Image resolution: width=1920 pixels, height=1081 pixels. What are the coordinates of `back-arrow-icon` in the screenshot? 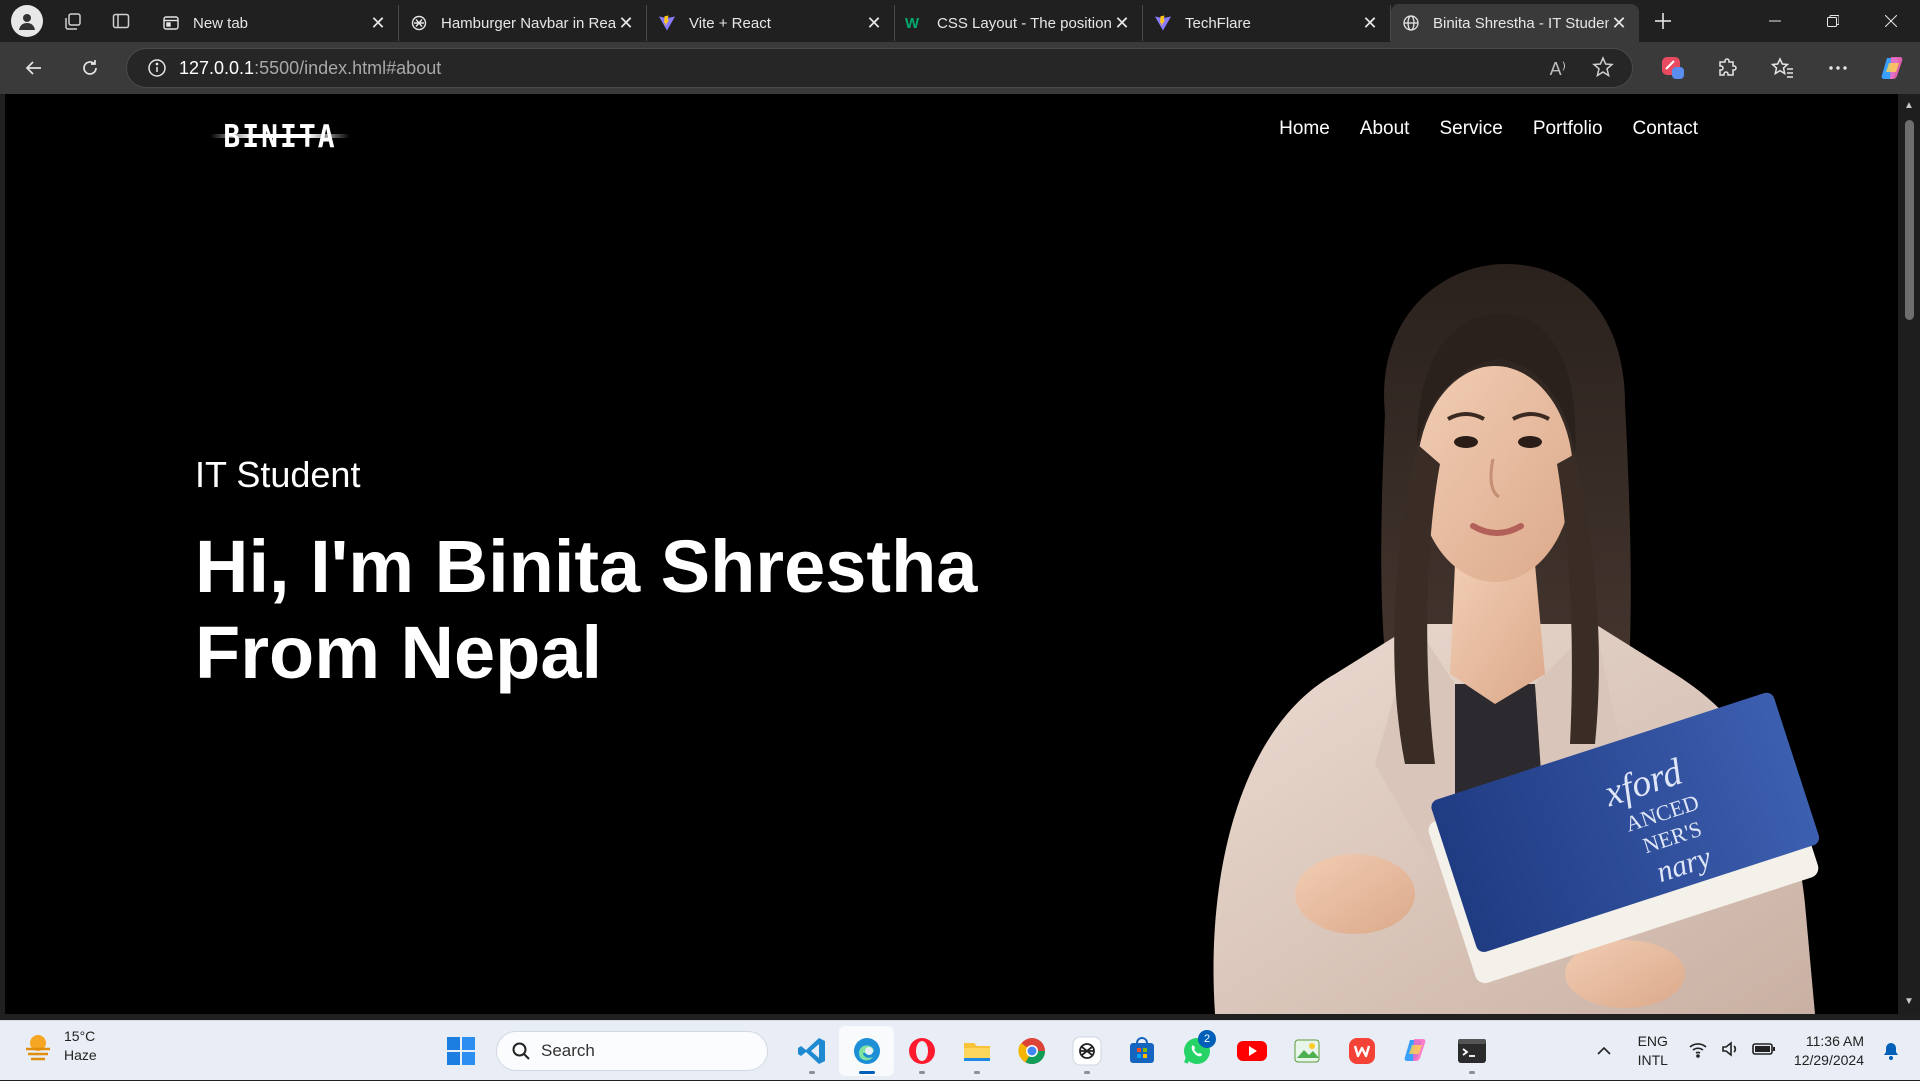 It's located at (34, 68).